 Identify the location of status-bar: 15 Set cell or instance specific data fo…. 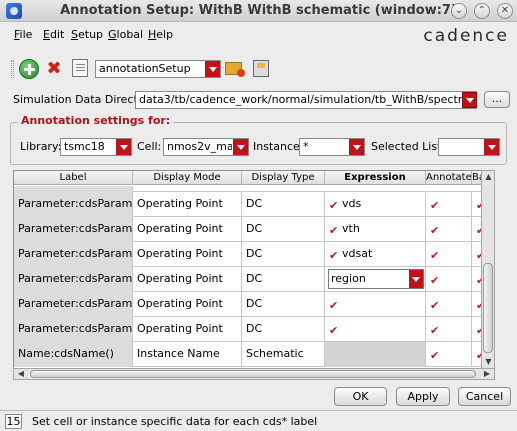
(258, 420).